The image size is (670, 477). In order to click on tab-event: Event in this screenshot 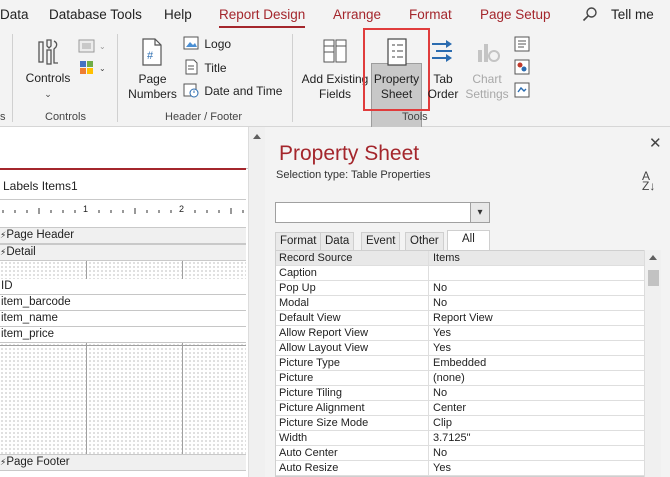, I will do `click(381, 241)`.